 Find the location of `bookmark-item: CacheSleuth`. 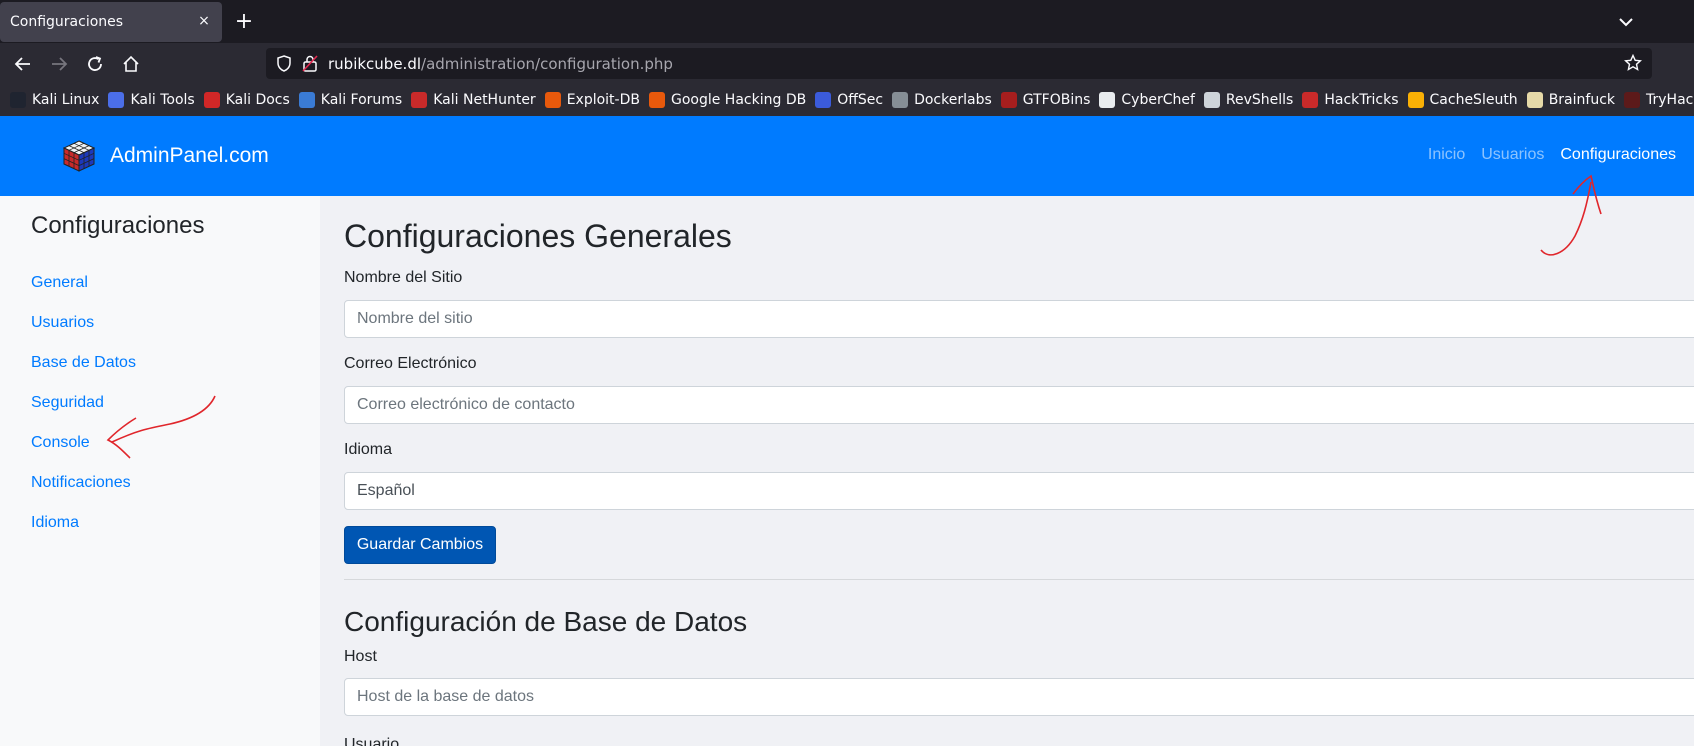

bookmark-item: CacheSleuth is located at coordinates (1462, 100).